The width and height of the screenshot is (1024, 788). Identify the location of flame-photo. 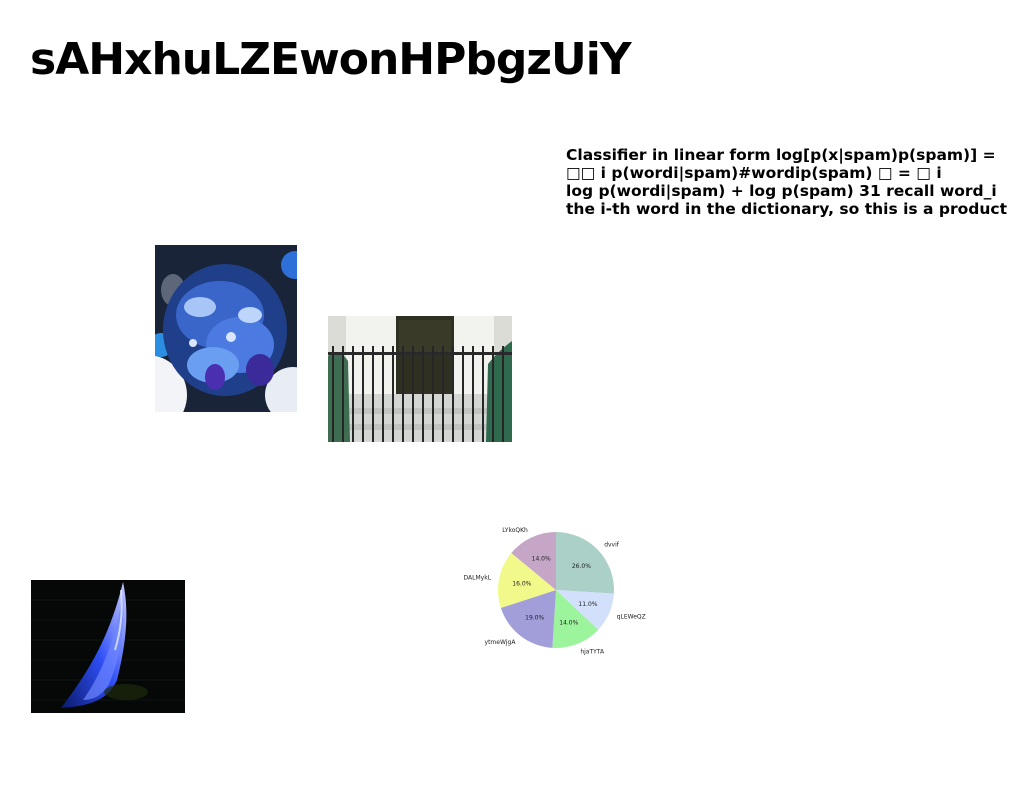
(108, 646).